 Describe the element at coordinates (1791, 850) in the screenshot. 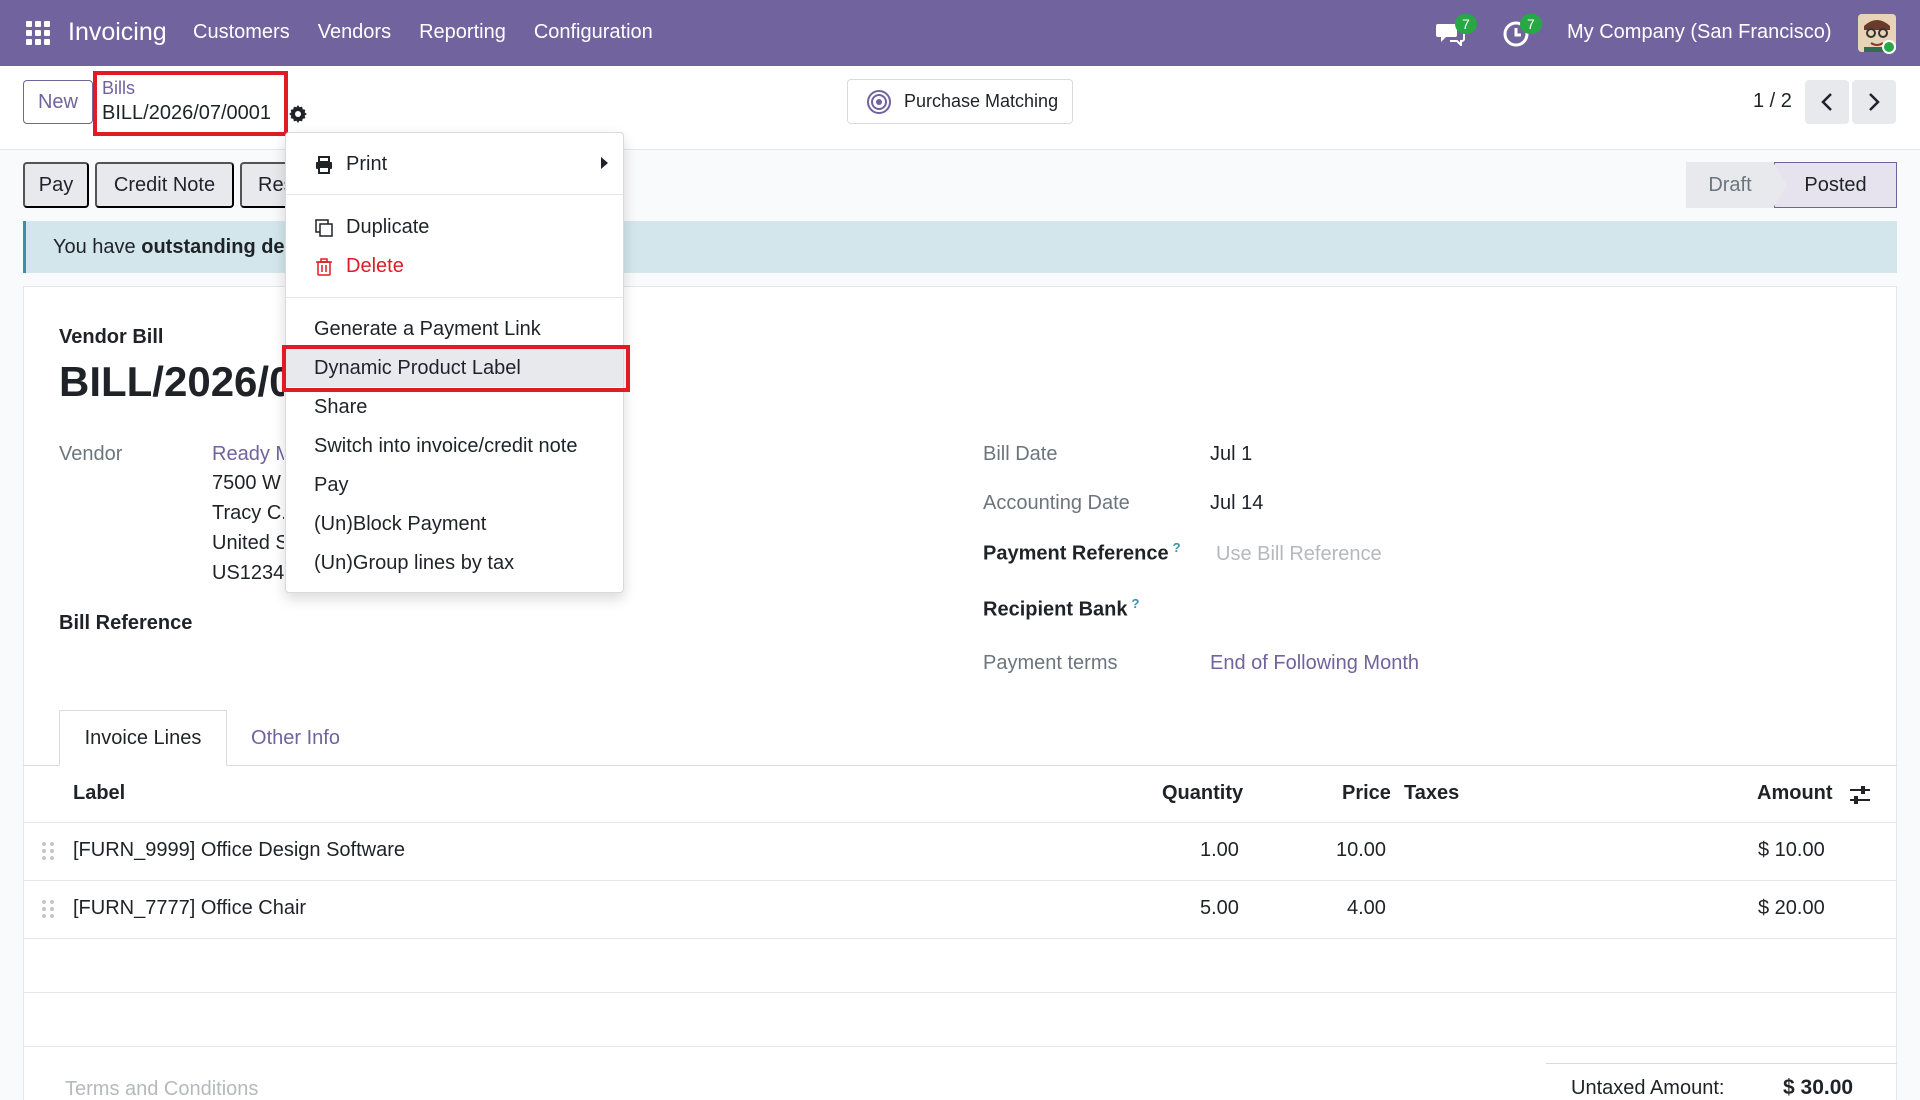

I see `row-amount: $ 10.00` at that location.